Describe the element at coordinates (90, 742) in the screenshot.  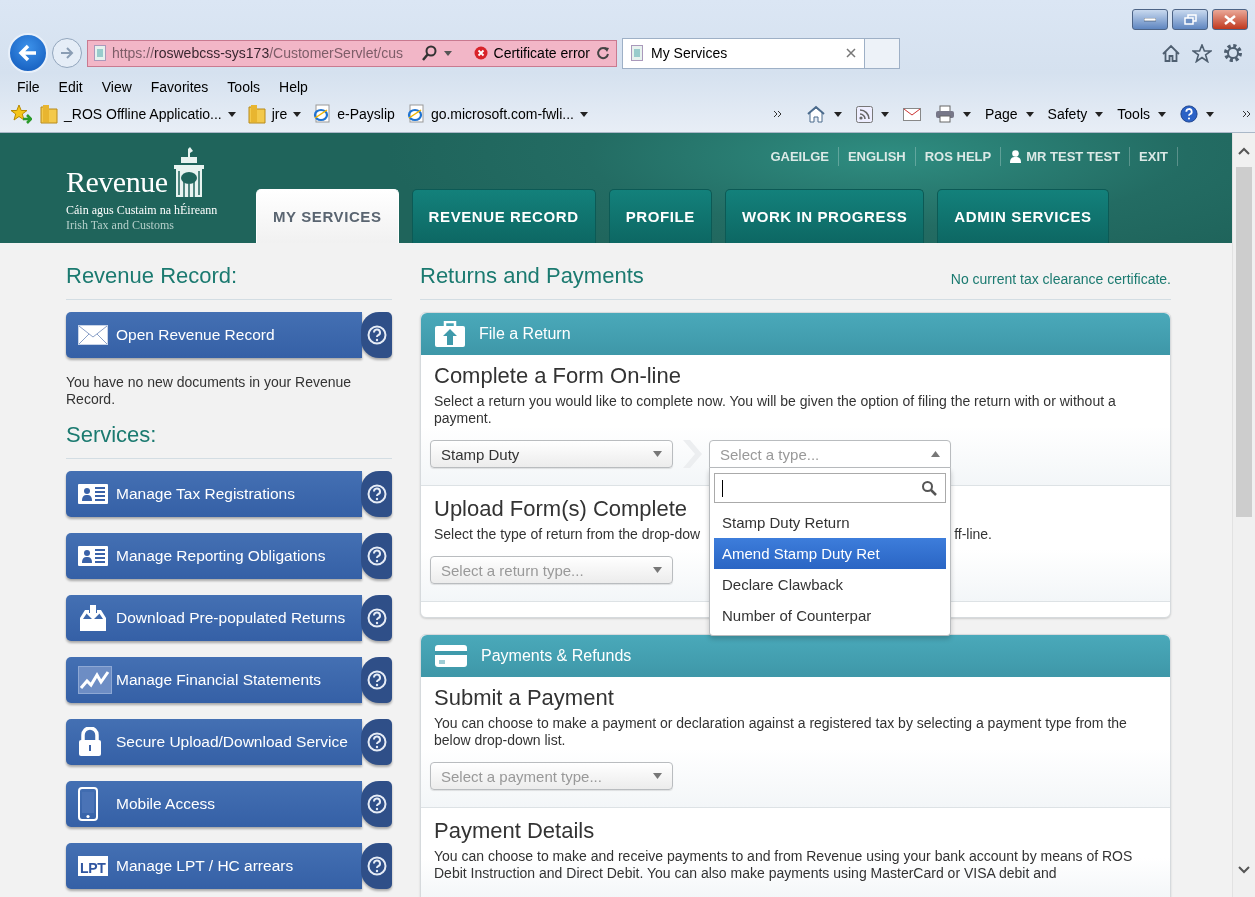
I see `padlock-icon` at that location.